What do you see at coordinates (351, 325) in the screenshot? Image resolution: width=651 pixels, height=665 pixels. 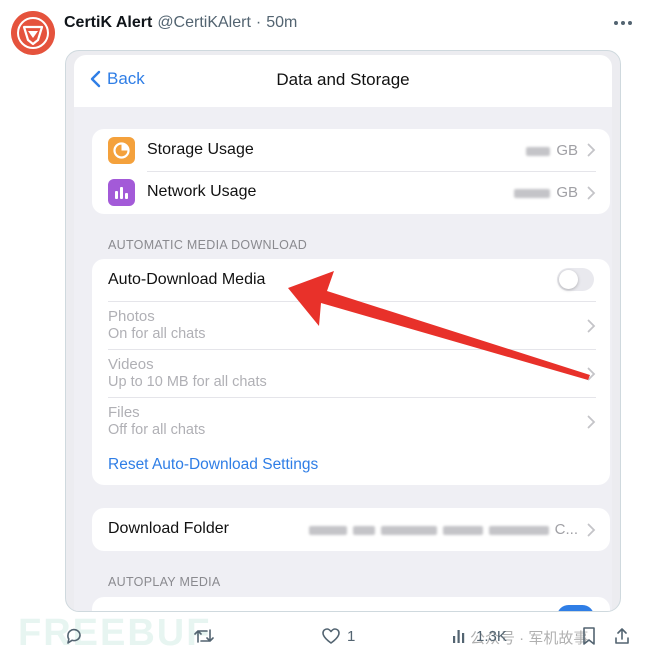 I see `photos-row: Photos On for all chats` at bounding box center [351, 325].